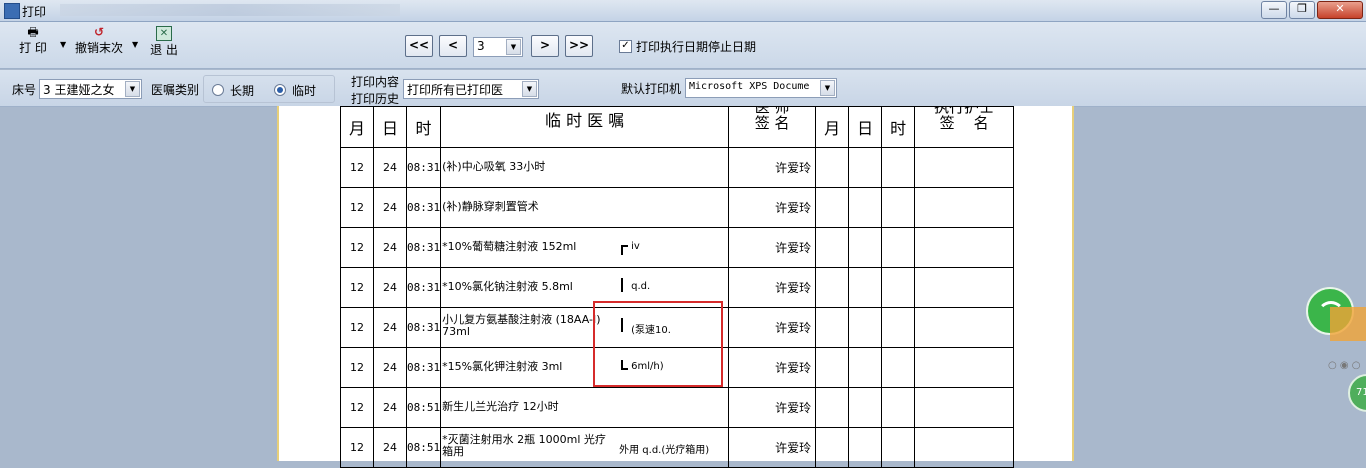 The image size is (1366, 468). Describe the element at coordinates (280, 90) in the screenshot. I see `temporary-radio` at that location.